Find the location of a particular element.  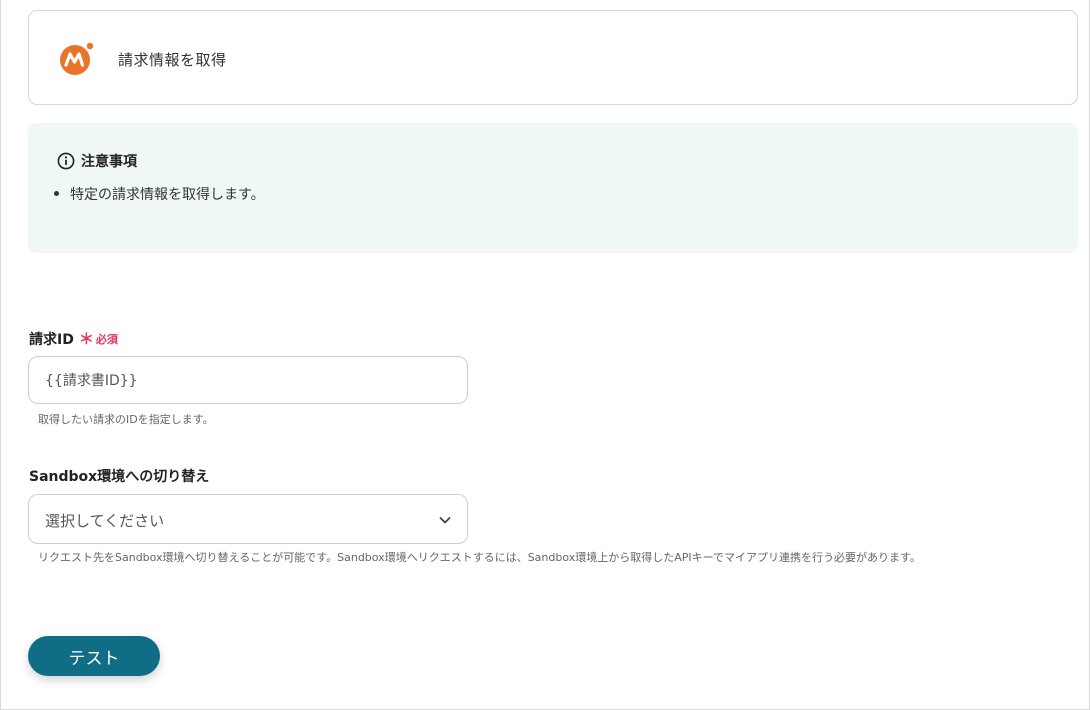

invoice-id-input is located at coordinates (248, 380).